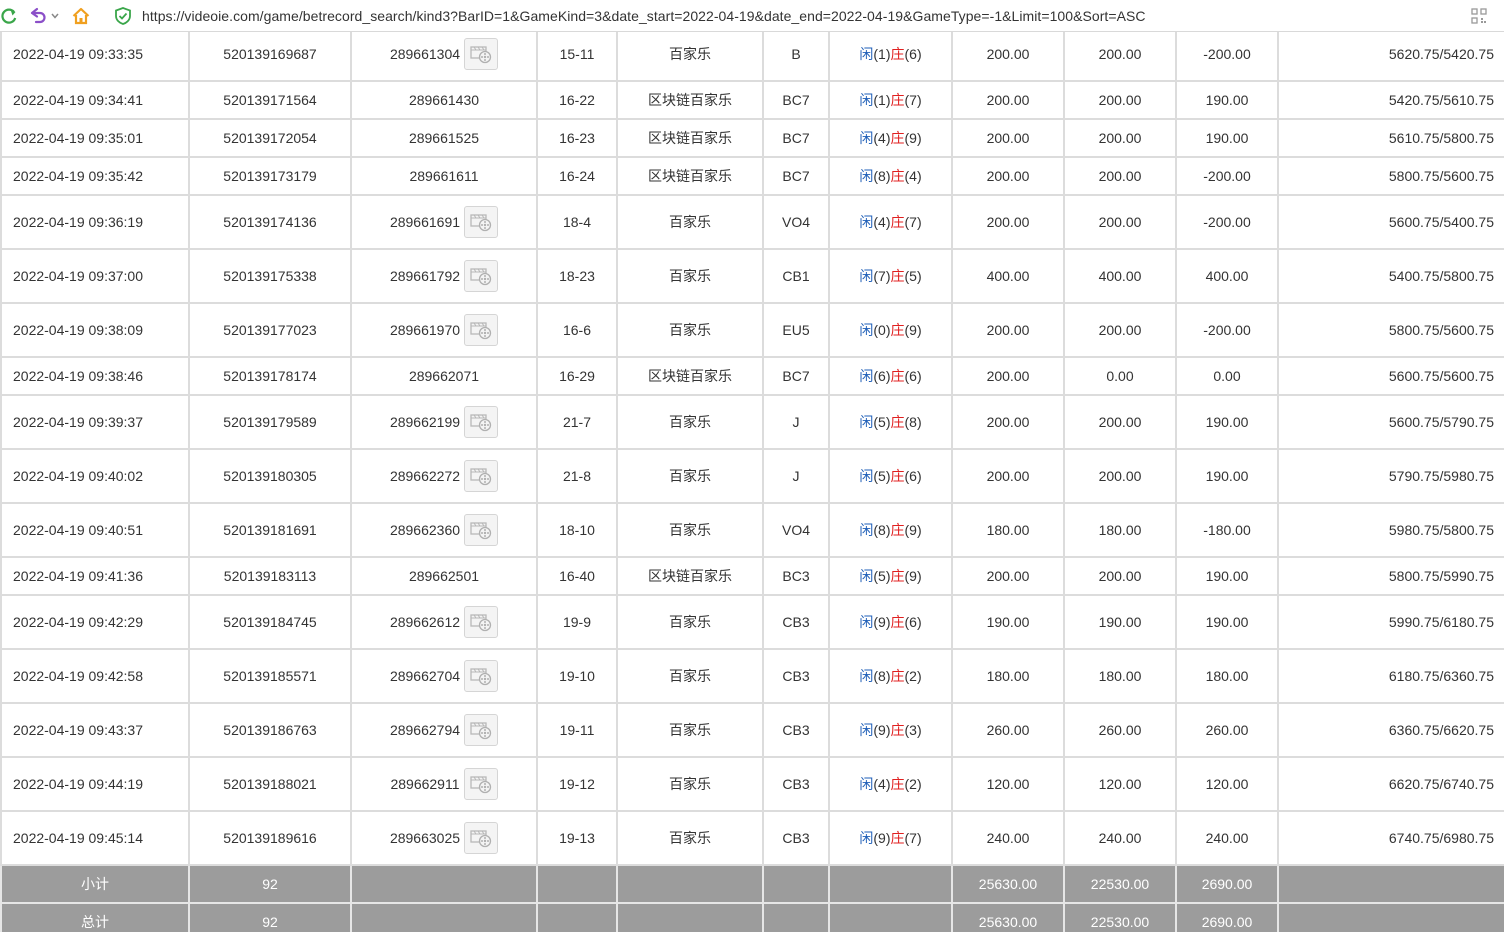  What do you see at coordinates (890, 784) in the screenshot?
I see `result-cell: 闲(4)庄(2)` at bounding box center [890, 784].